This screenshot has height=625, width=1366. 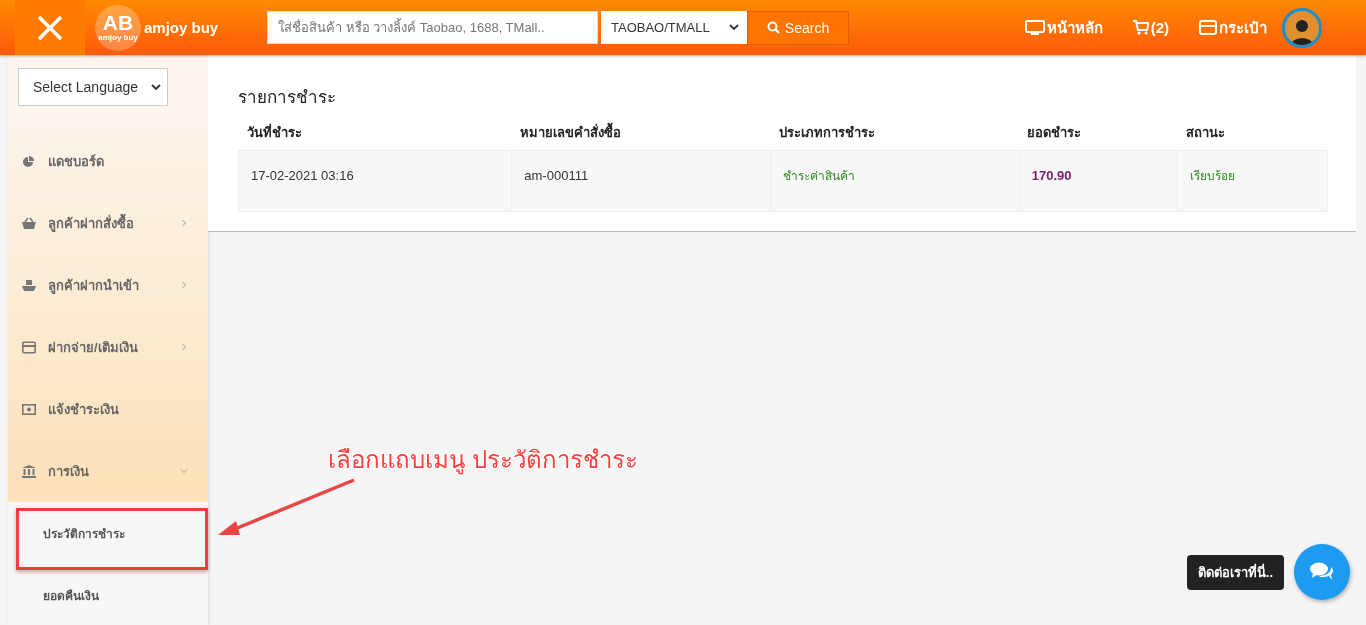 I want to click on cart-link: (2), so click(x=1150, y=27).